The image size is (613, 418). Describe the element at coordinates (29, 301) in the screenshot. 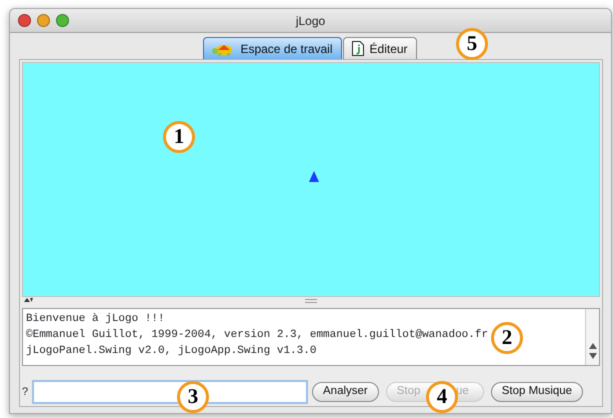

I see `splitter-arrows-icon` at that location.